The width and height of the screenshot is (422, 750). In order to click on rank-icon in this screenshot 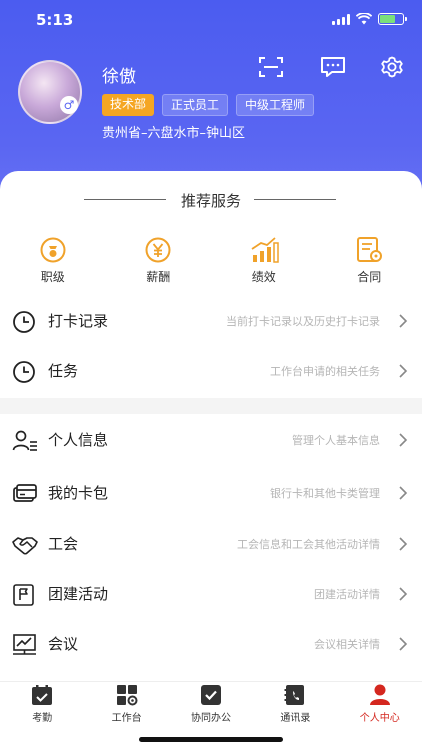, I will do `click(53, 250)`.